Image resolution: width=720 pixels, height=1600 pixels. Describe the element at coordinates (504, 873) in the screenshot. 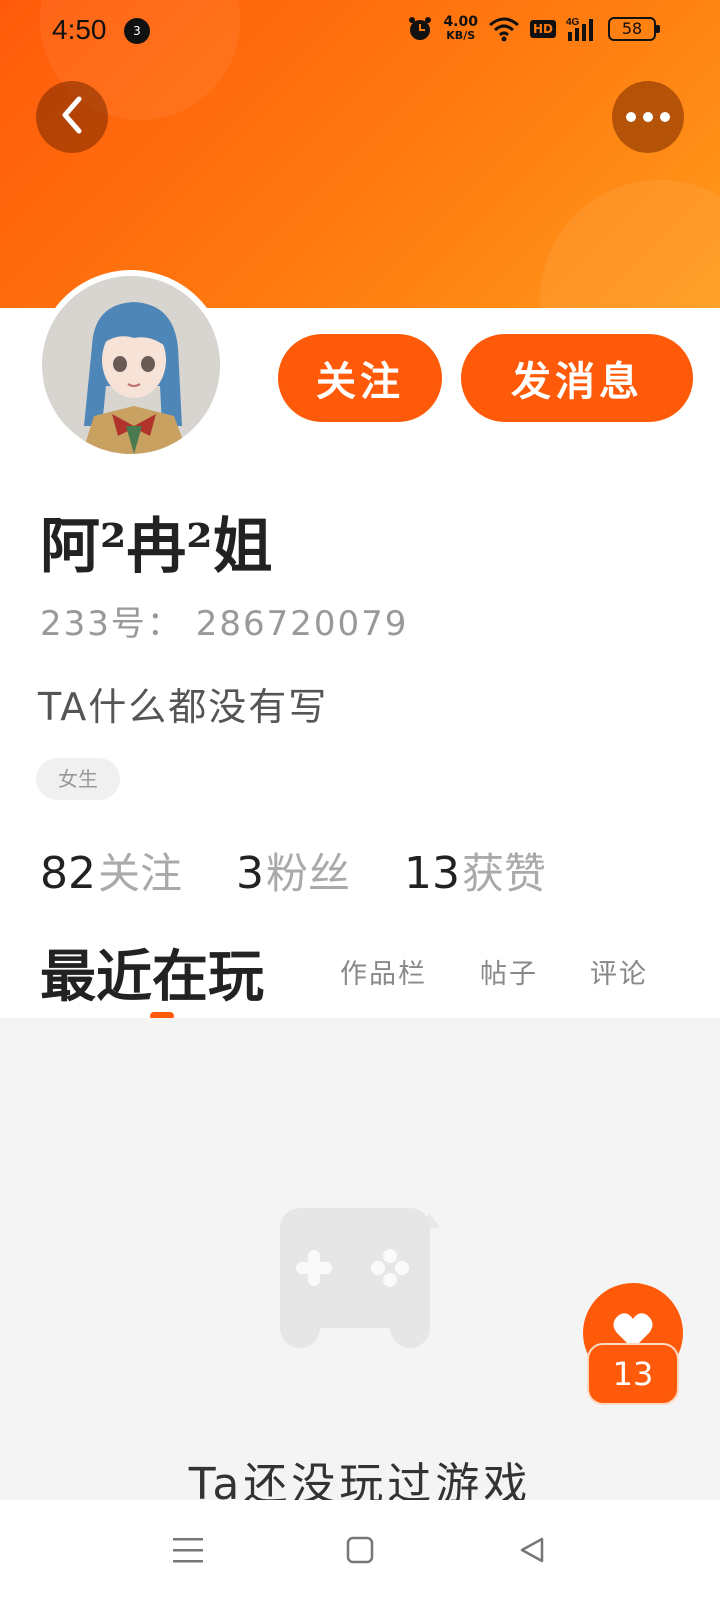

I see `stat-label: 获赞` at that location.